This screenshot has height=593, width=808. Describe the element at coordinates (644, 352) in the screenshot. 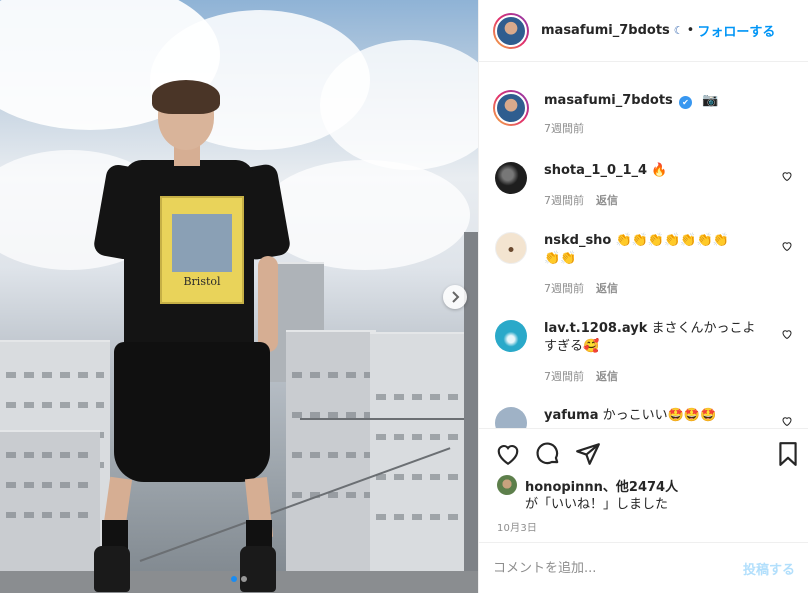

I see `comment: lav.t.1208.ayk まさくんかっこよ すぎる🥰 7週間前 返信` at that location.